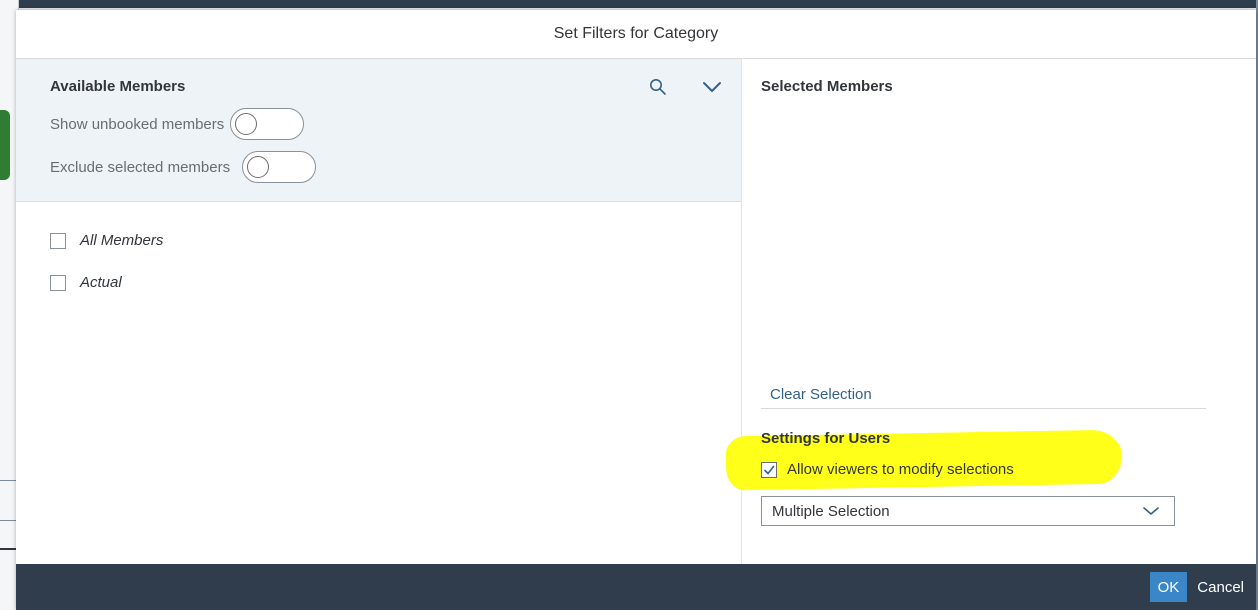 The height and width of the screenshot is (610, 1258). Describe the element at coordinates (140, 167) in the screenshot. I see `exclude-selected-label: Exclude selected members` at that location.